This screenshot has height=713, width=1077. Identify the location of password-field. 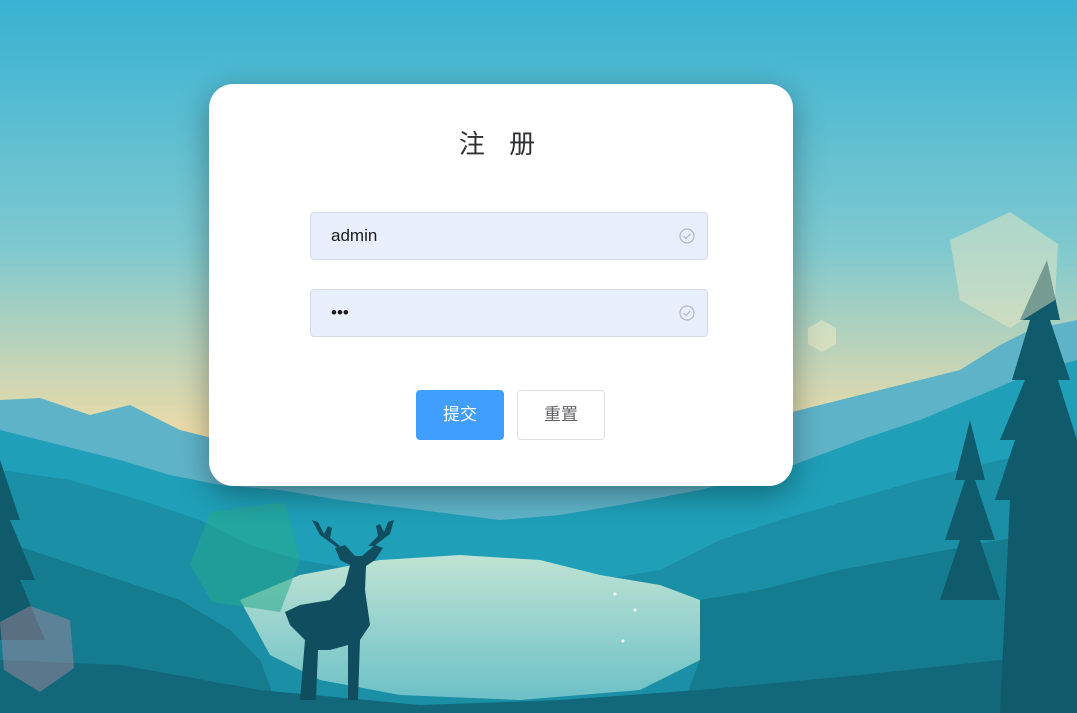
(509, 313).